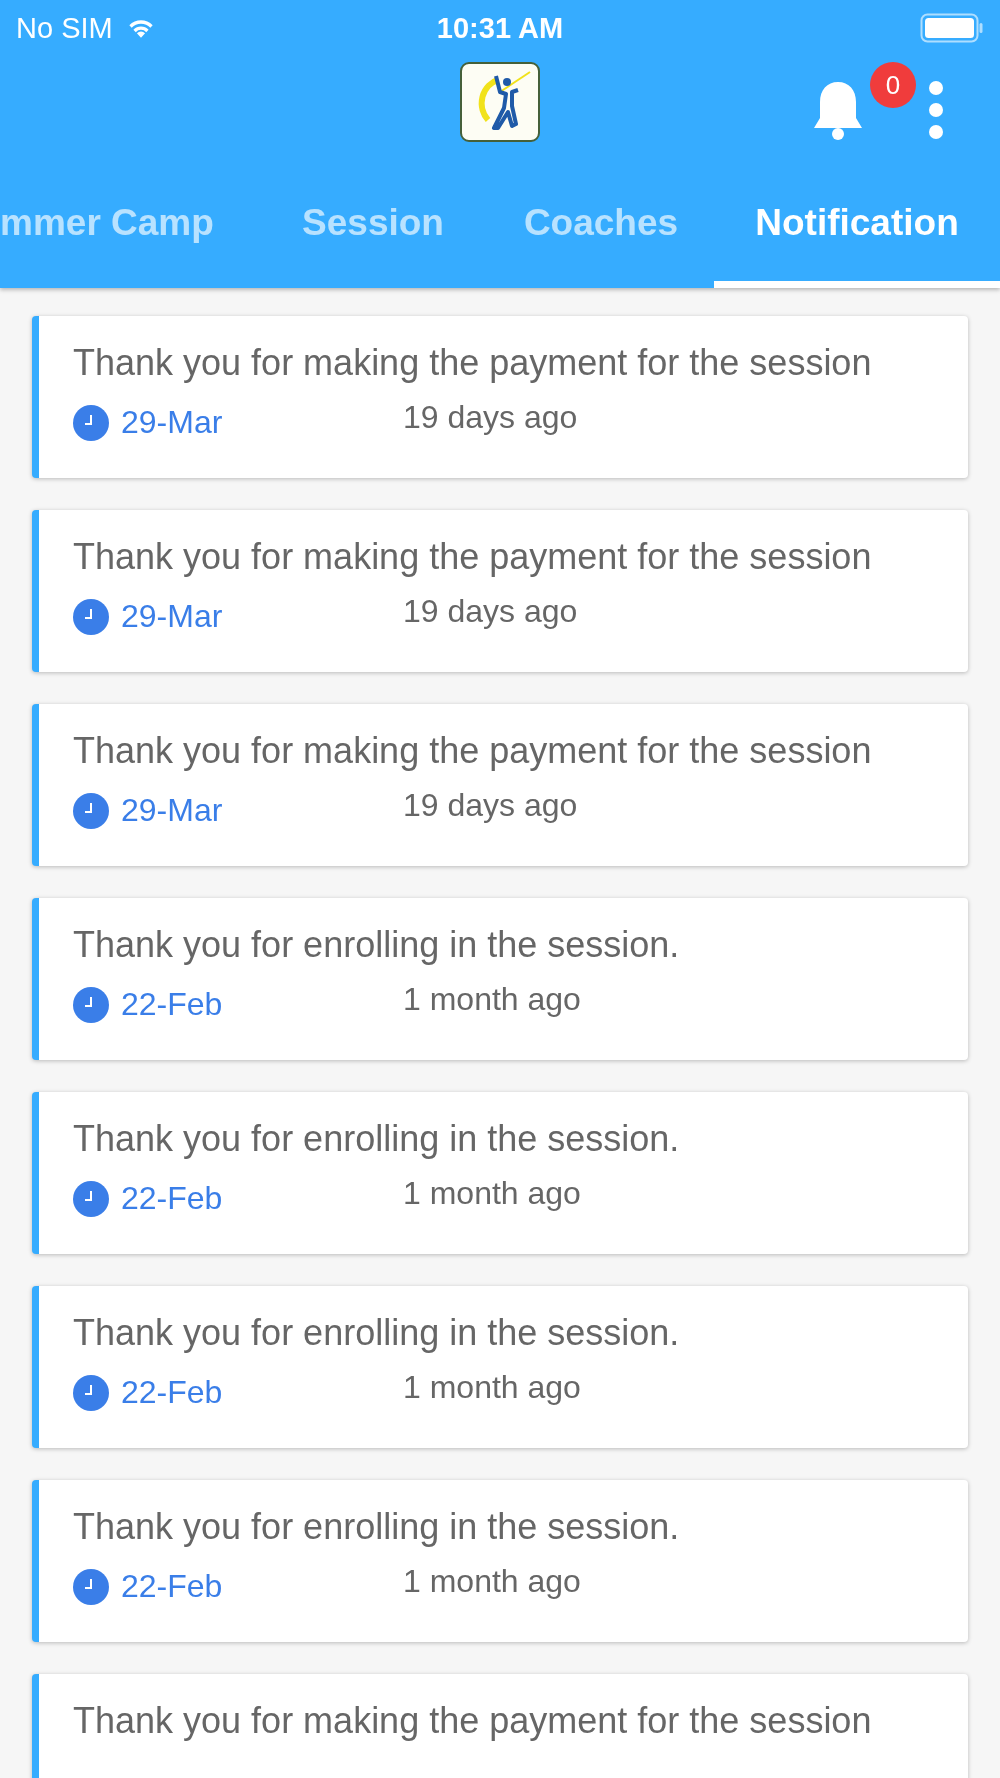 This screenshot has width=1000, height=1778. Describe the element at coordinates (500, 102) in the screenshot. I see `logo-icon` at that location.